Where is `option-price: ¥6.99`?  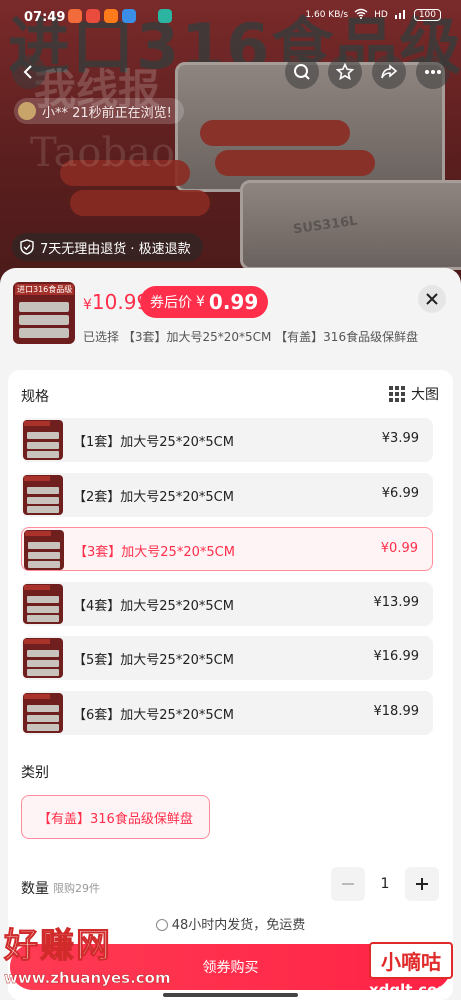
option-price: ¥6.99 is located at coordinates (400, 493).